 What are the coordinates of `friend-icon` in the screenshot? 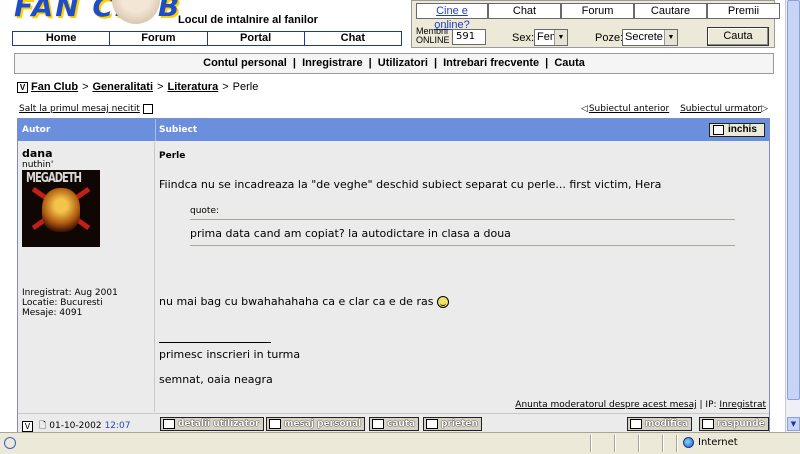 It's located at (432, 424).